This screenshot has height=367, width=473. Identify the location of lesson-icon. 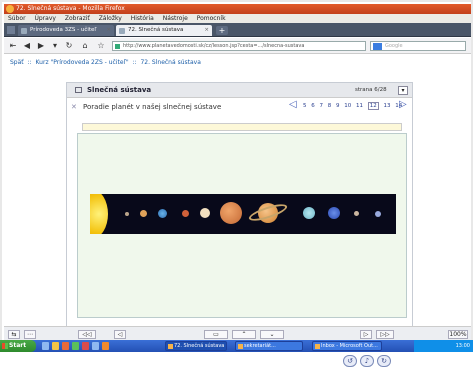
(78, 90).